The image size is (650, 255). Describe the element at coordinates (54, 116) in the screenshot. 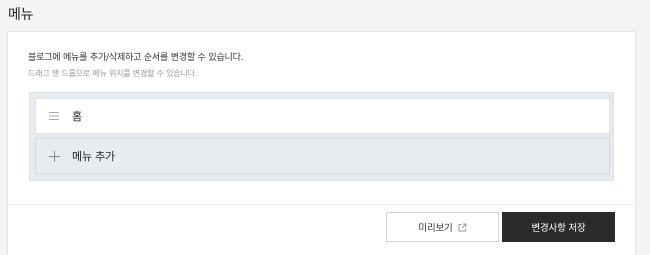

I see `drag-handle-icon` at that location.